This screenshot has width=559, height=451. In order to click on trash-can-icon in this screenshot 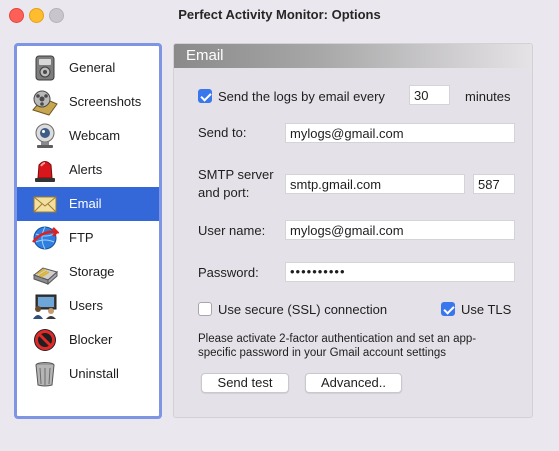, I will do `click(45, 374)`.